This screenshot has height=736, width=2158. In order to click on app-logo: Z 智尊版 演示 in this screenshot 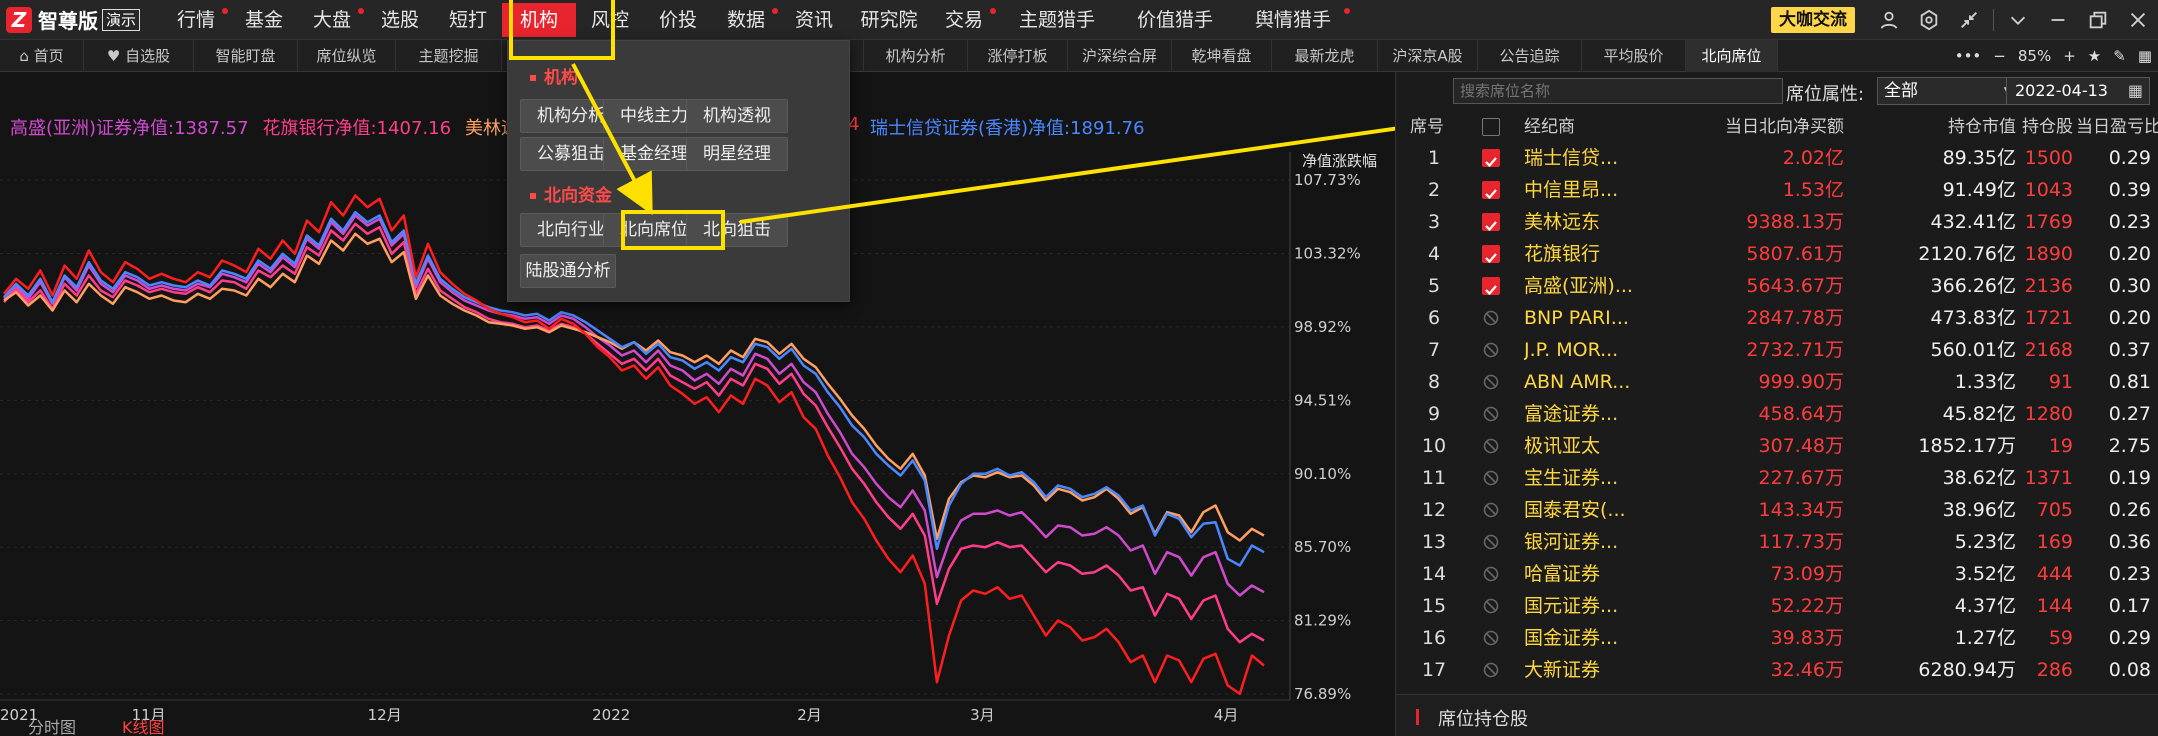, I will do `click(70, 20)`.